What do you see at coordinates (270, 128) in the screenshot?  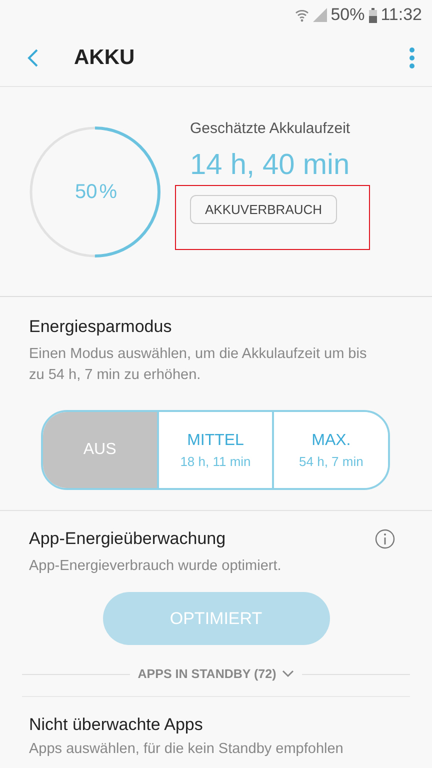 I see `estimate-label: Geschätzte Akkulaufzeit` at bounding box center [270, 128].